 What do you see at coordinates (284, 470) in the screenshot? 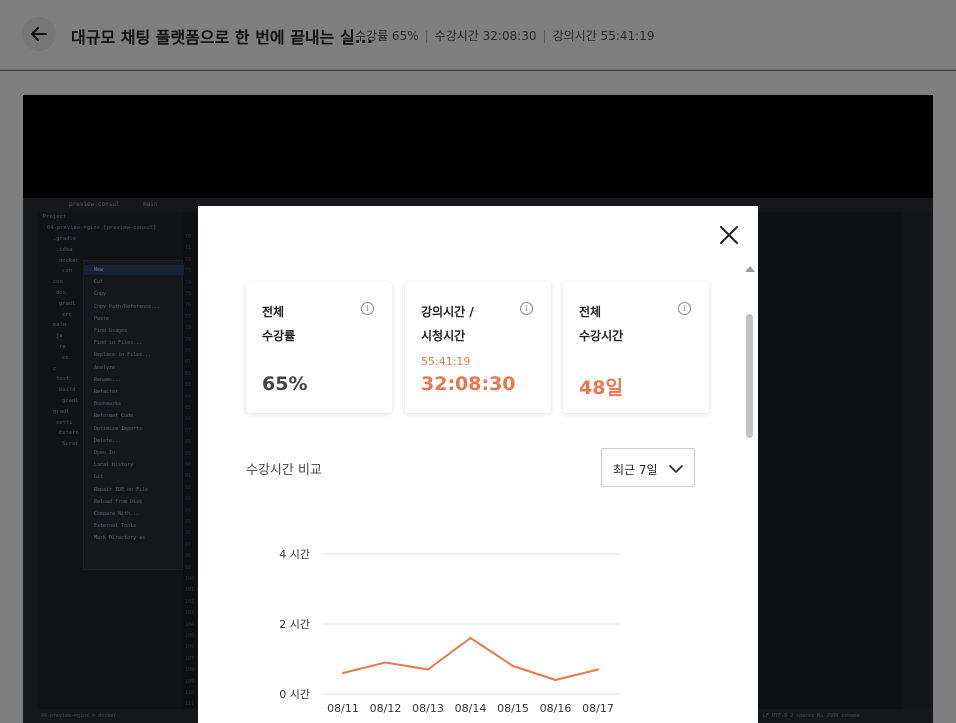
I see `section-title: 수강시간 비교` at bounding box center [284, 470].